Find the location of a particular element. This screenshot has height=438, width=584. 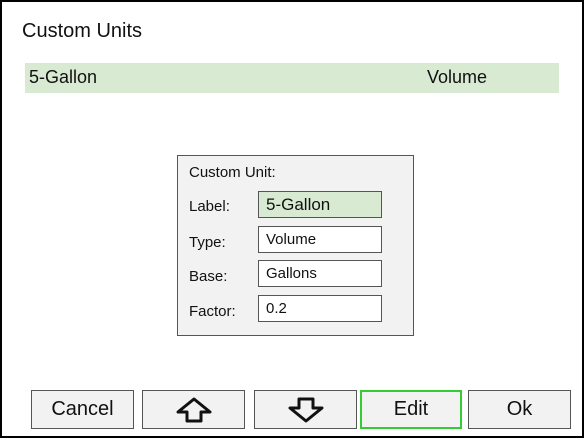

type-field: Volume is located at coordinates (320, 239).